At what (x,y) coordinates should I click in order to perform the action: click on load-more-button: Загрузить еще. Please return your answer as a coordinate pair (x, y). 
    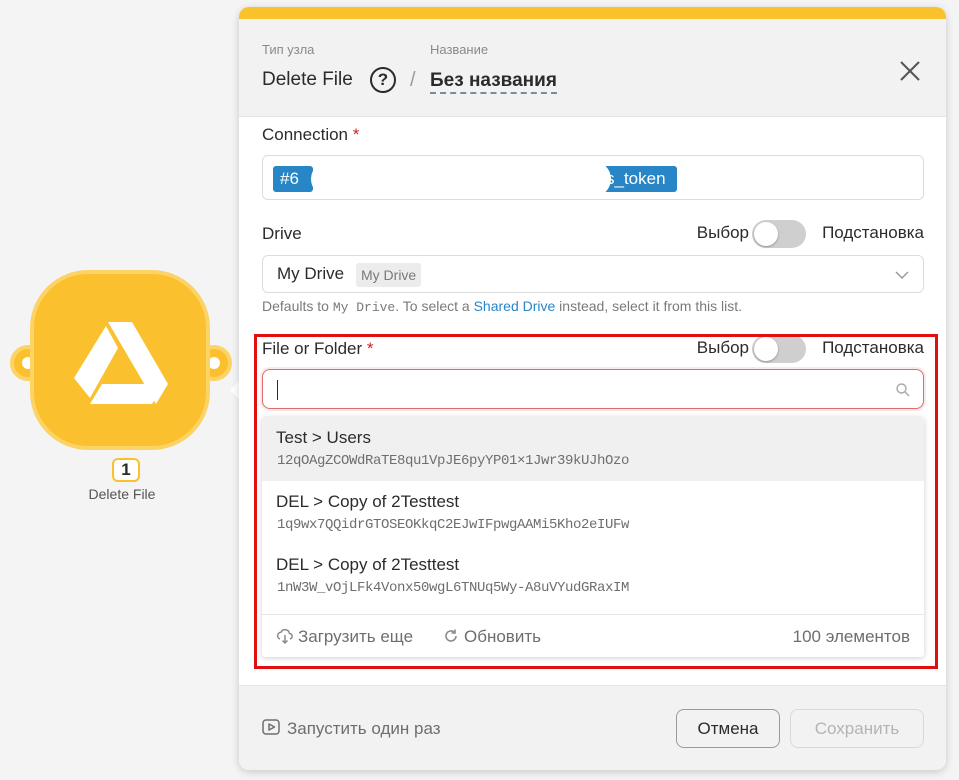
    Looking at the image, I should click on (344, 637).